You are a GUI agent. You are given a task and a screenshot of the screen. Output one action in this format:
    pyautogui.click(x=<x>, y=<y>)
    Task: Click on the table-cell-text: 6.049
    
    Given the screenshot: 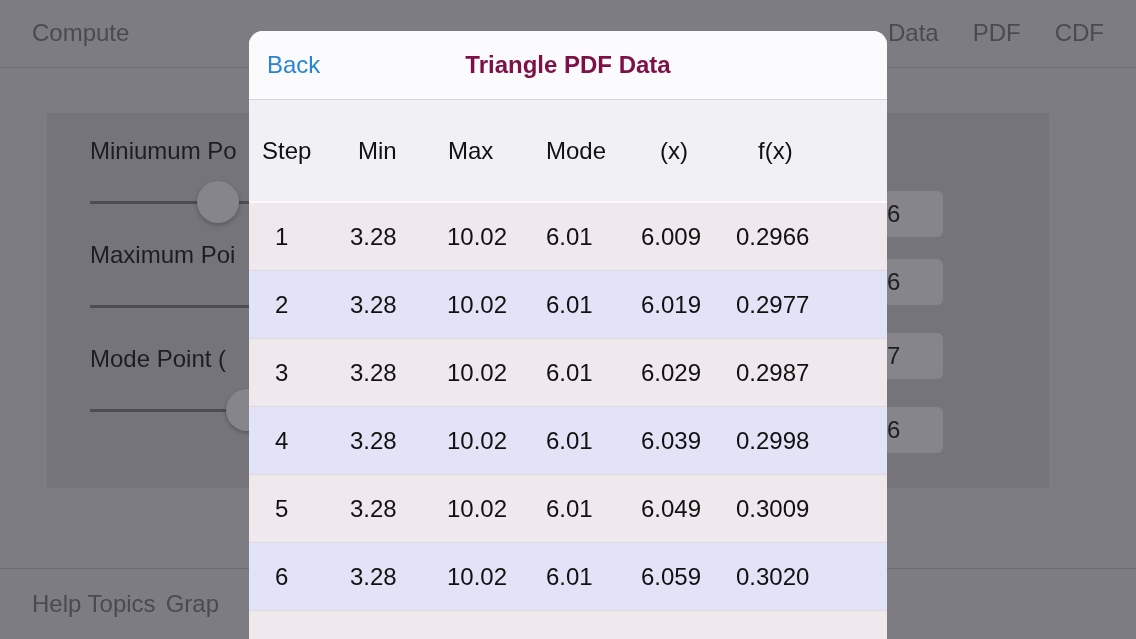 What is the action you would take?
    pyautogui.click(x=672, y=508)
    